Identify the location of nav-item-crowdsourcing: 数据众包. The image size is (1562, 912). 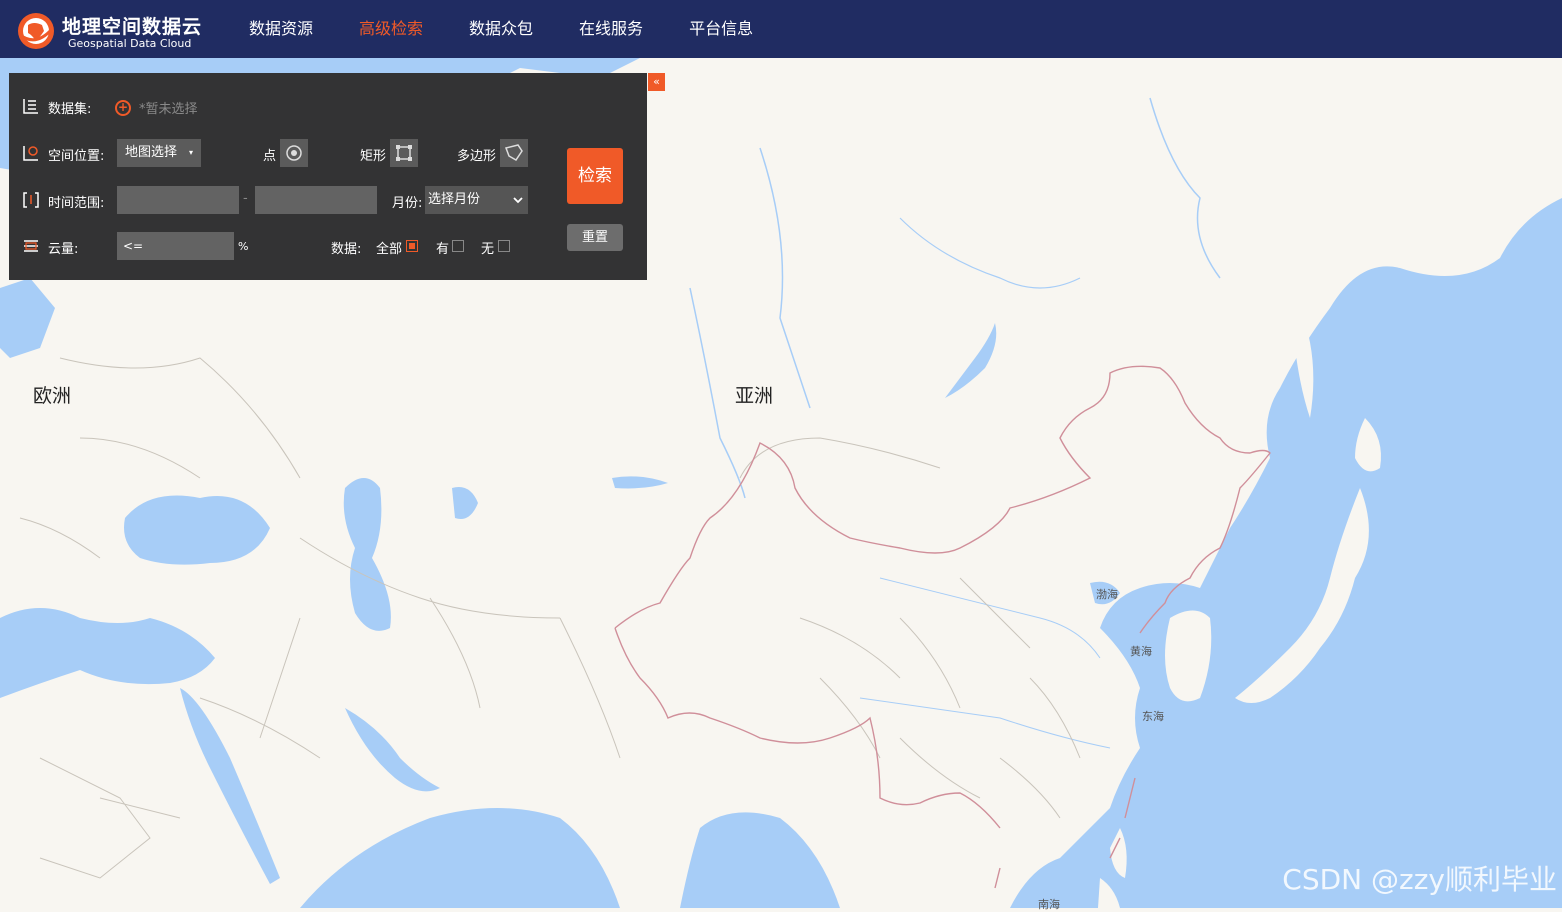
(501, 29).